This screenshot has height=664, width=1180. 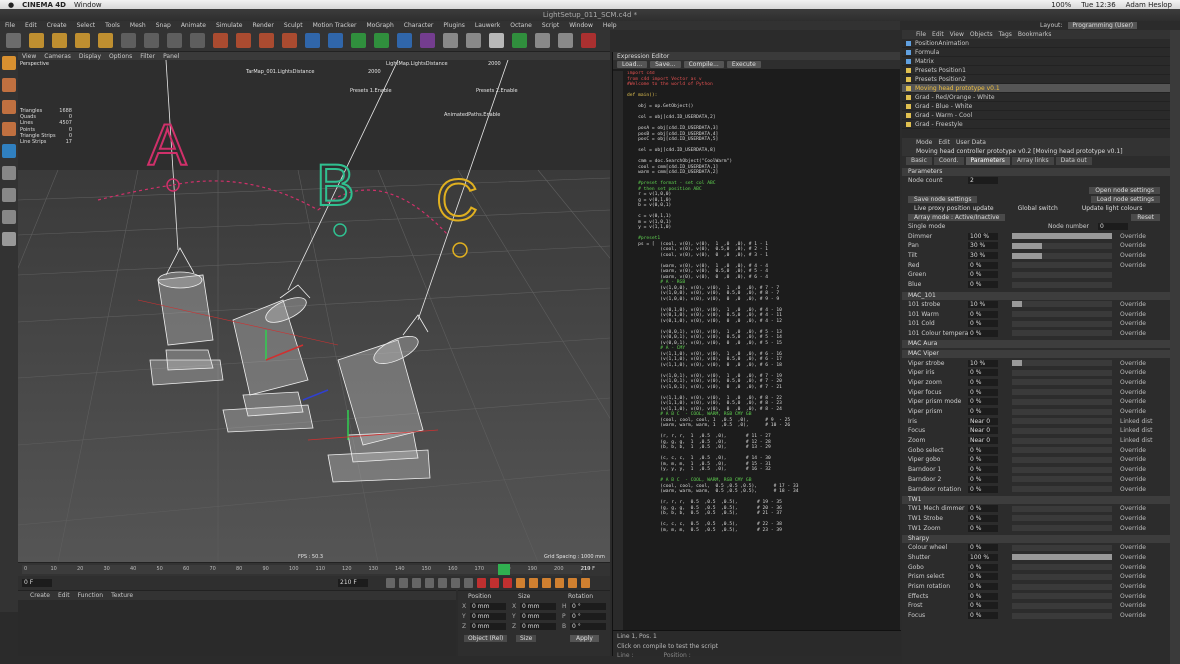 I want to click on open-node-settings-button: Open node settings, so click(x=1124, y=190).